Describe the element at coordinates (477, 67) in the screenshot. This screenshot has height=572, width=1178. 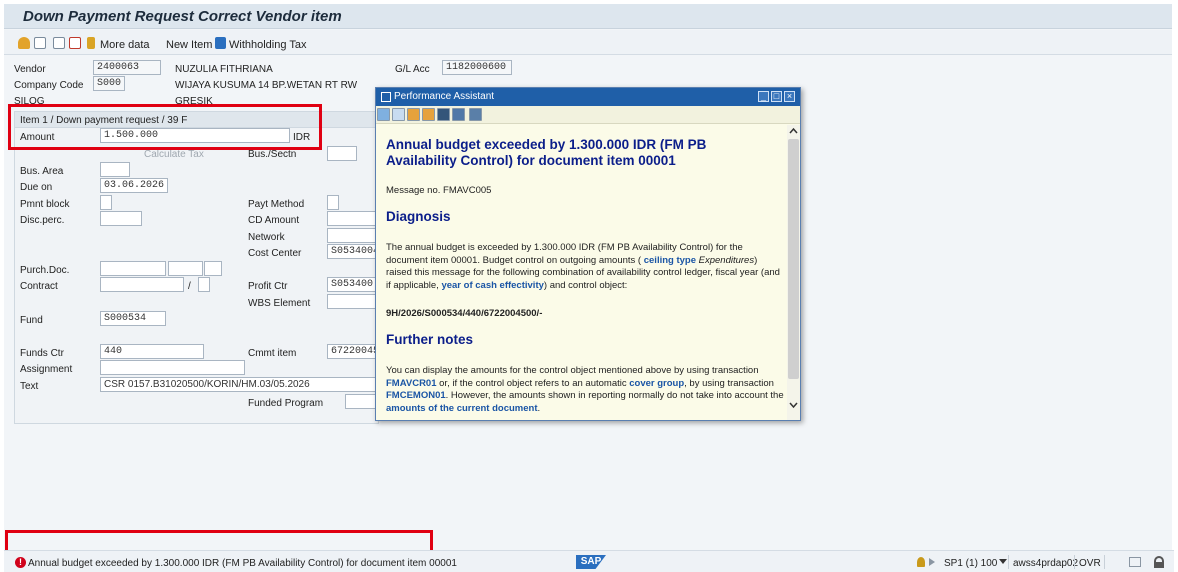
I see `gl-acc-field: 1182000600` at that location.